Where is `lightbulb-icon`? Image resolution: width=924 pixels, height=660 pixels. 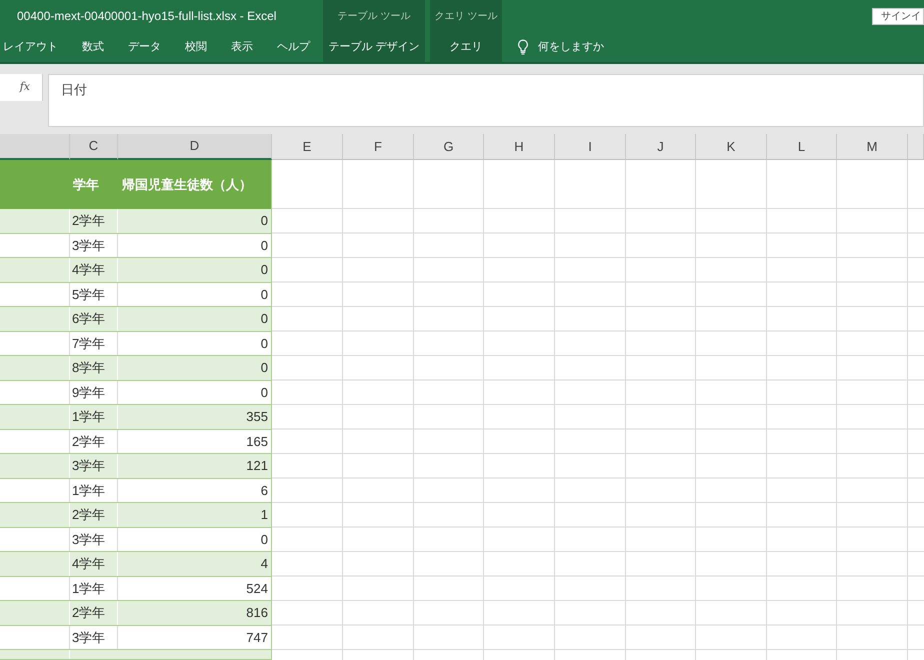 lightbulb-icon is located at coordinates (523, 47).